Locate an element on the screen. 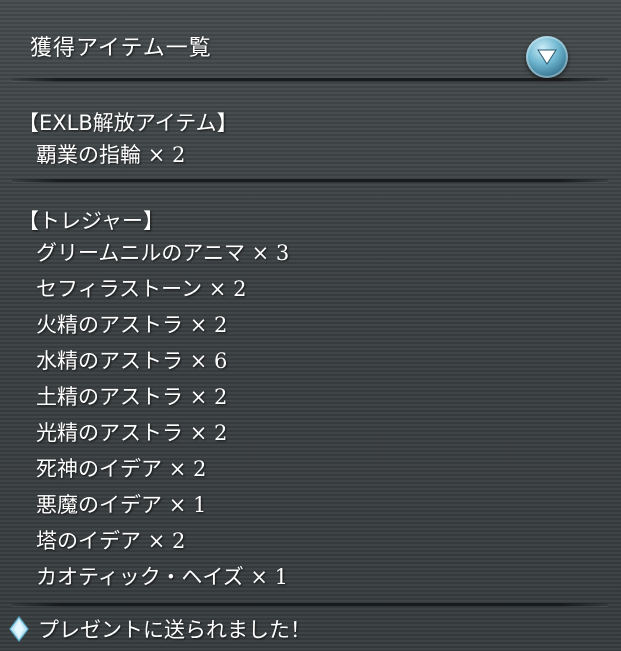 The height and width of the screenshot is (651, 621). item-quantity: × 3 is located at coordinates (270, 253).